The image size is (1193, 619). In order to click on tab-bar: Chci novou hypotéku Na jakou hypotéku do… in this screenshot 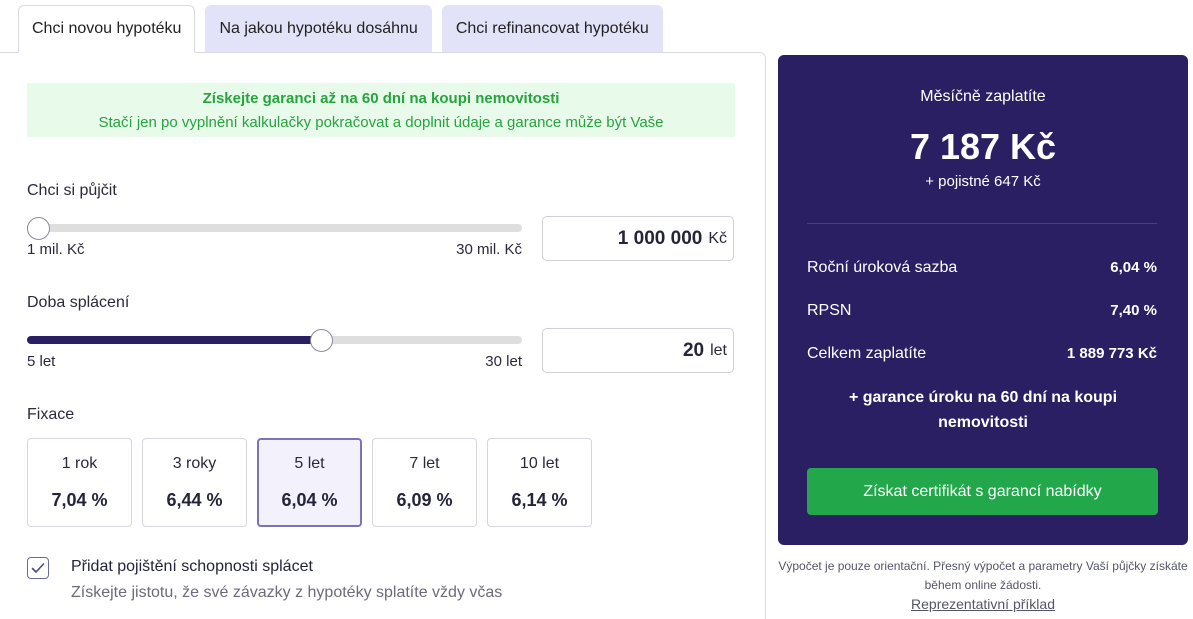, I will do `click(340, 29)`.